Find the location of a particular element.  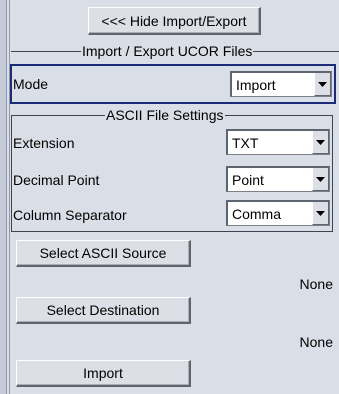

hide-import-export-label: <<< Hide Import/Export is located at coordinates (174, 20).